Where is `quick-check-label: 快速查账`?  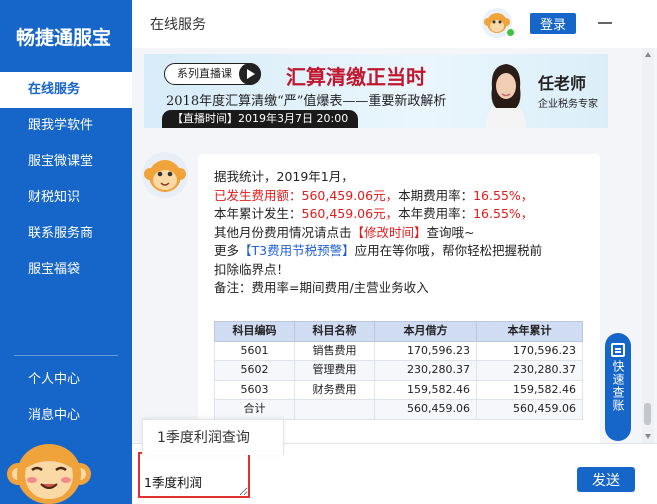
quick-check-label: 快速查账 is located at coordinates (618, 386).